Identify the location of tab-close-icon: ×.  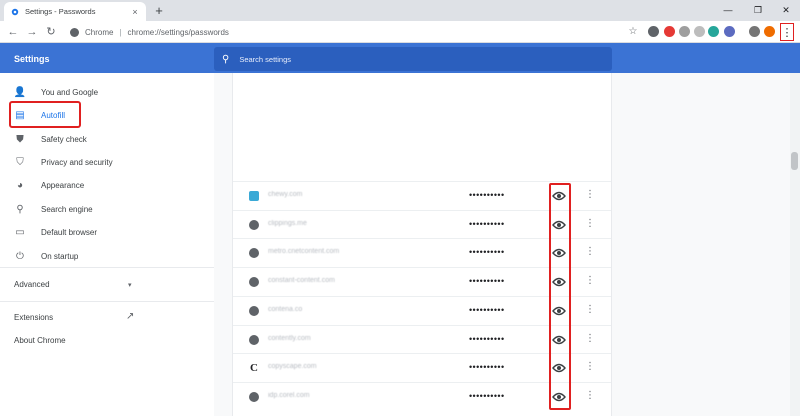
(135, 12).